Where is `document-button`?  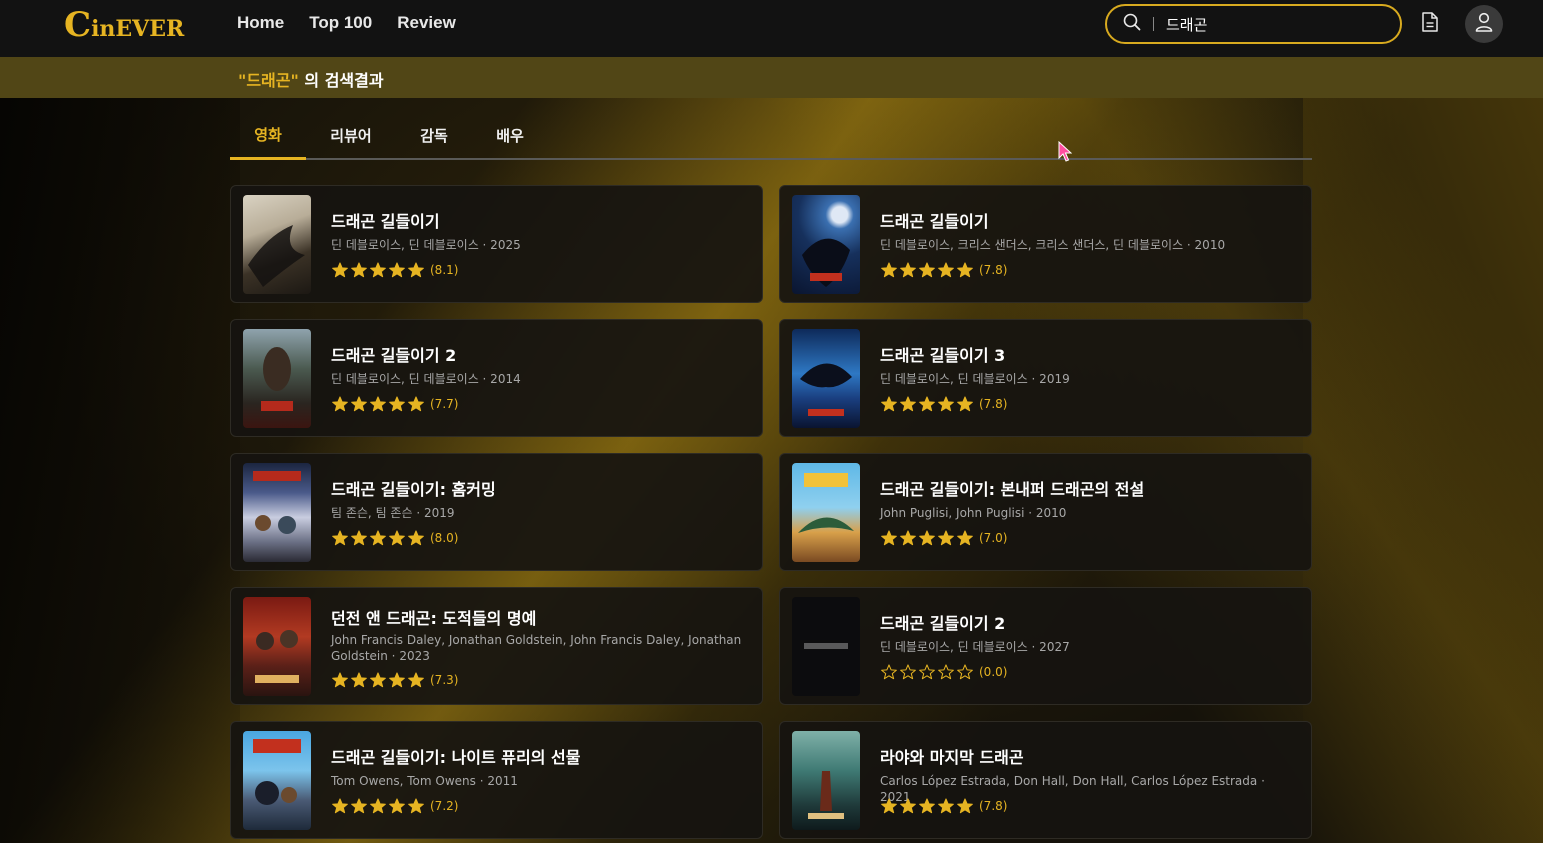 document-button is located at coordinates (1430, 24).